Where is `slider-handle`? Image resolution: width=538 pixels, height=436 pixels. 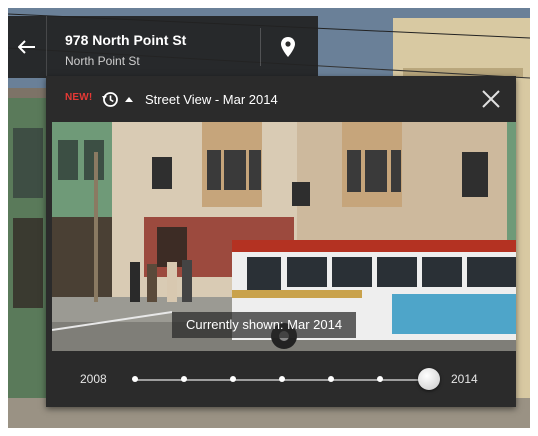 slider-handle is located at coordinates (429, 379).